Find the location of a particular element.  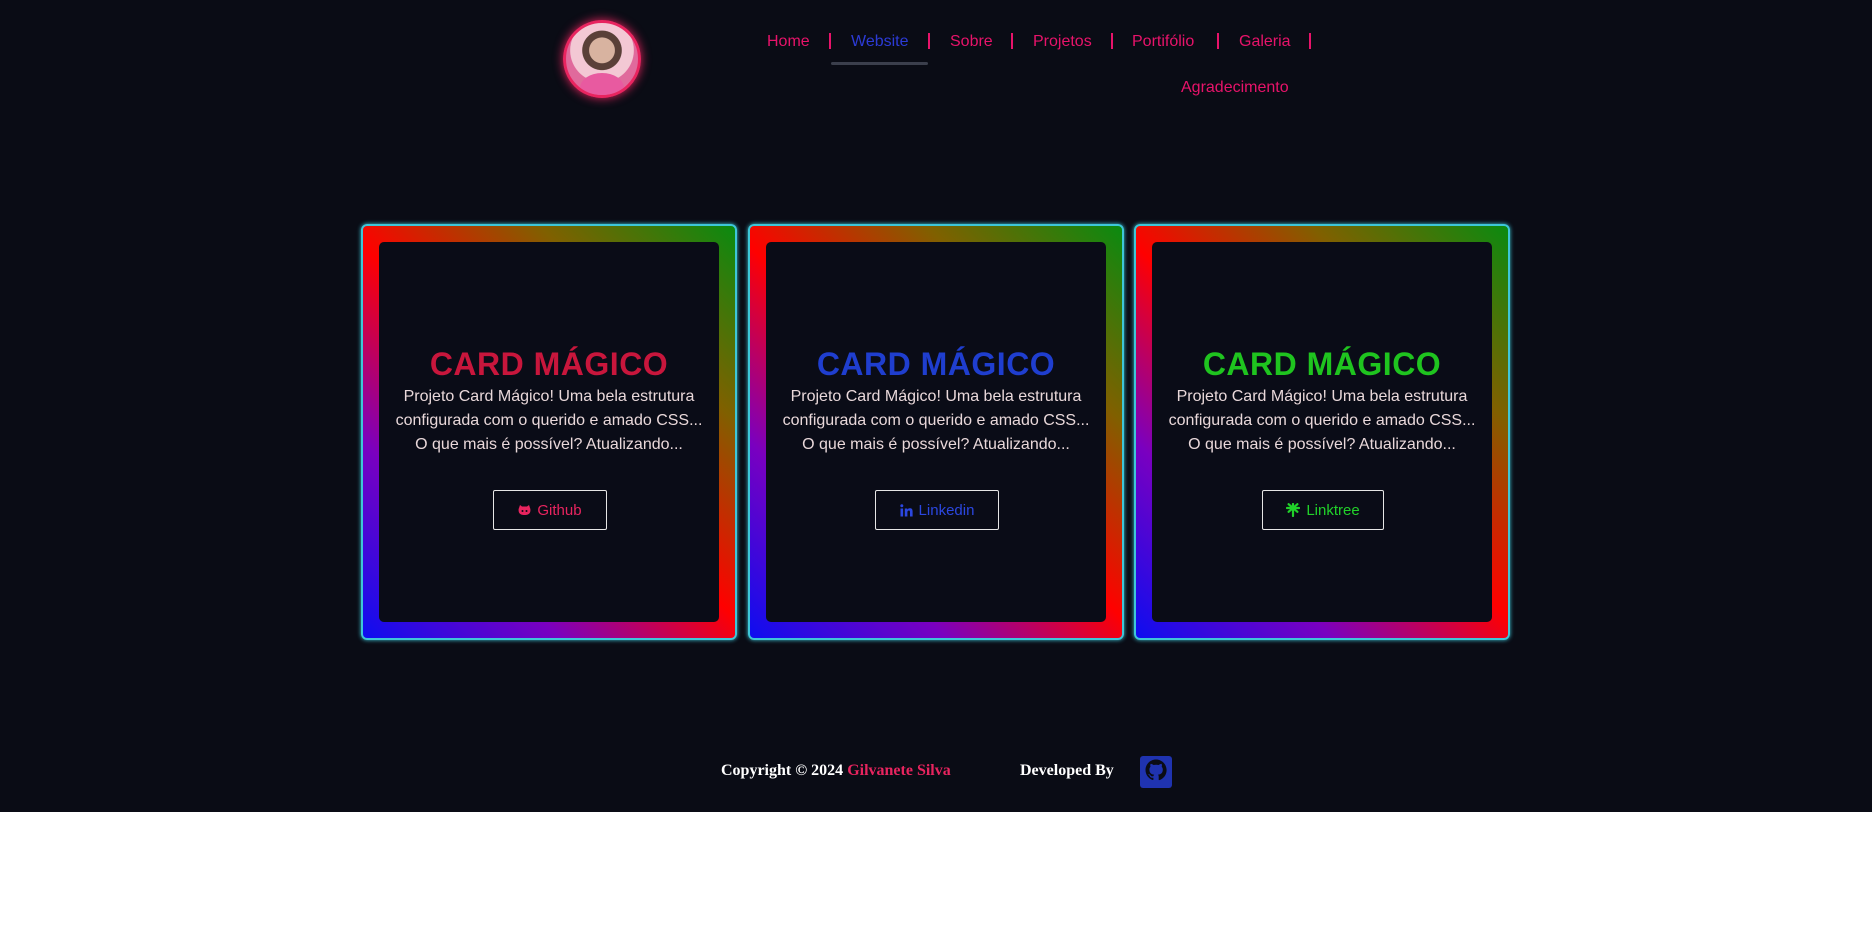

linkedin-button: Linkedin is located at coordinates (937, 510).